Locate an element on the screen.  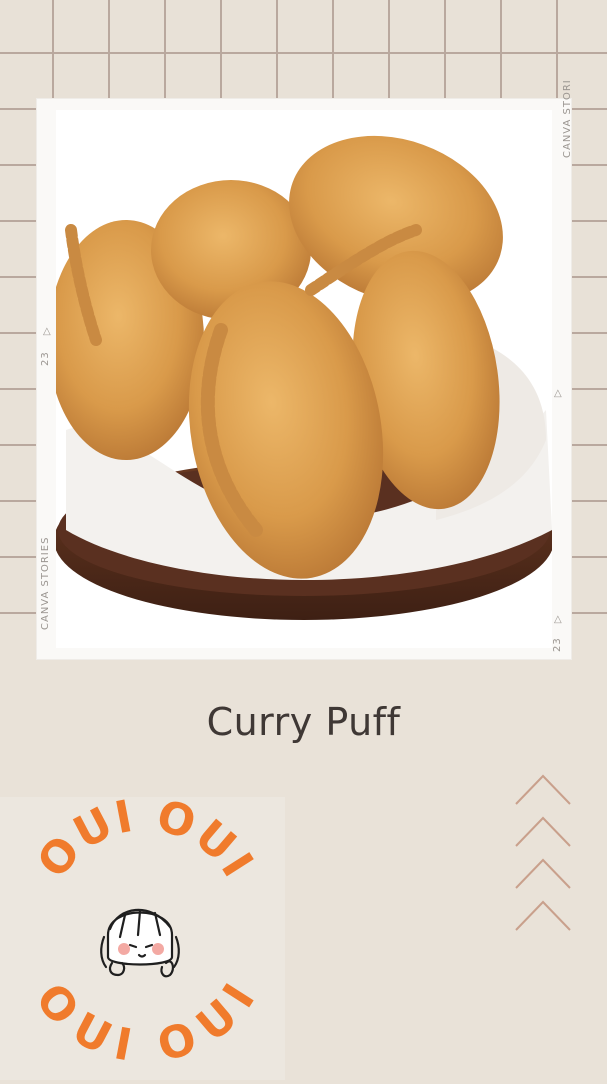
frame-number-left: 23 is located at coordinates (45, 358).